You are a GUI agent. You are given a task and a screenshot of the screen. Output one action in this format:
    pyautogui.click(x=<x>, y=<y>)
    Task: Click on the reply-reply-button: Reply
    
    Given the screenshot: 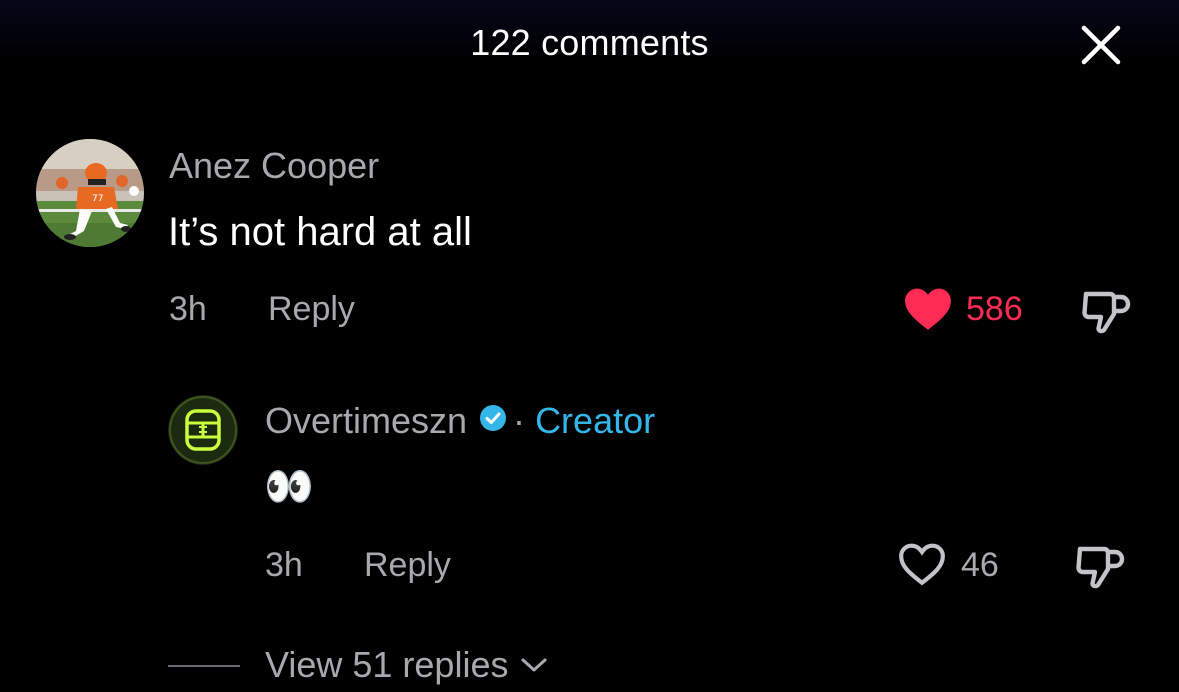 What is the action you would take?
    pyautogui.click(x=407, y=565)
    